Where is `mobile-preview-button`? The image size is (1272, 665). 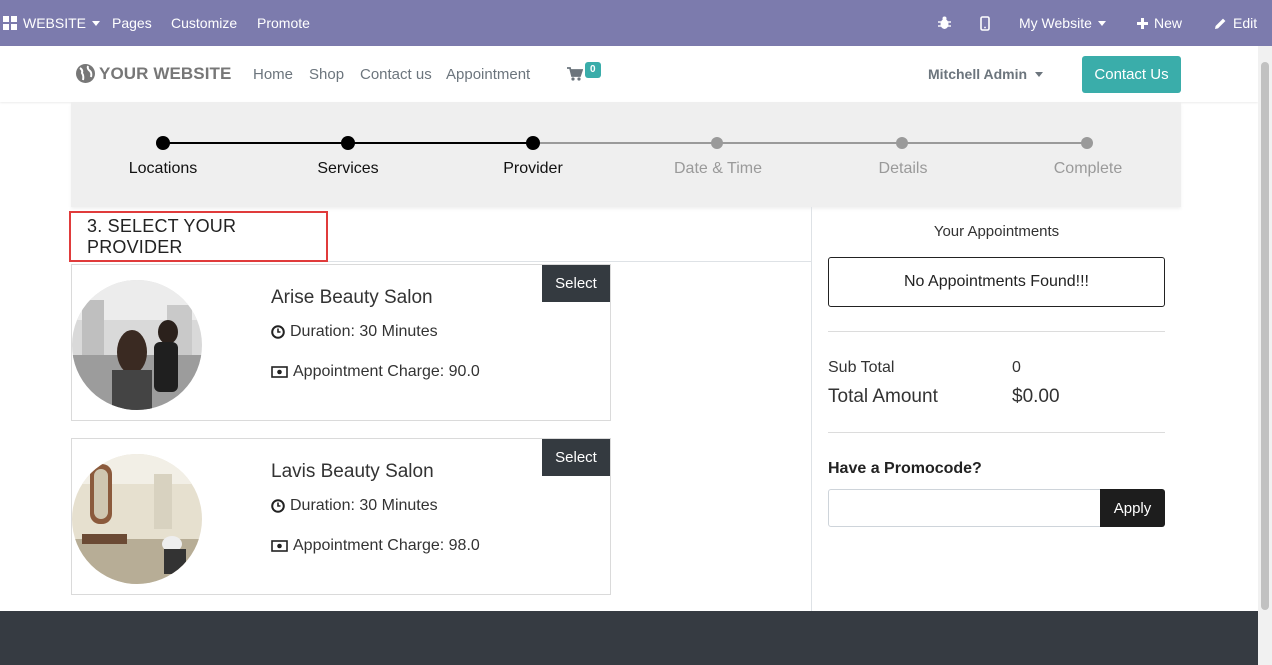 mobile-preview-button is located at coordinates (985, 23).